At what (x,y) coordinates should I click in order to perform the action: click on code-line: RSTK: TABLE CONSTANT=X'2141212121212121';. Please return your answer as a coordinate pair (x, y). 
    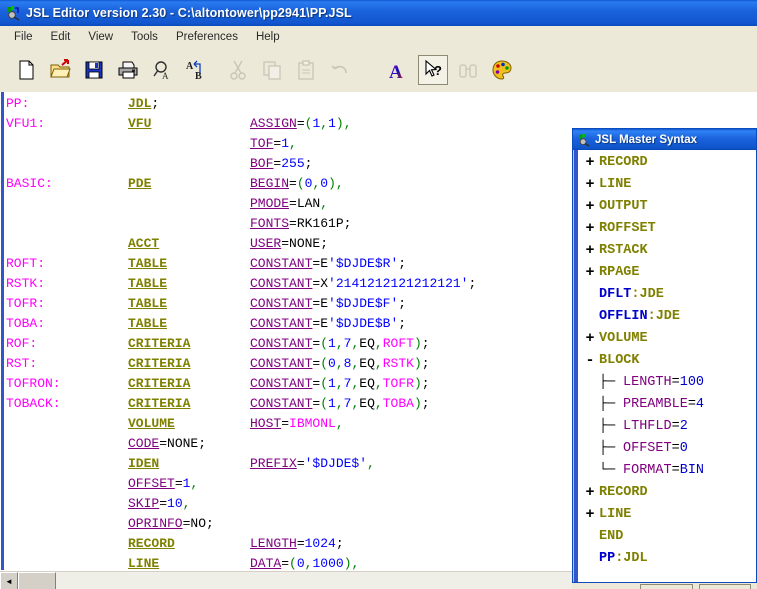
    Looking at the image, I should click on (241, 284).